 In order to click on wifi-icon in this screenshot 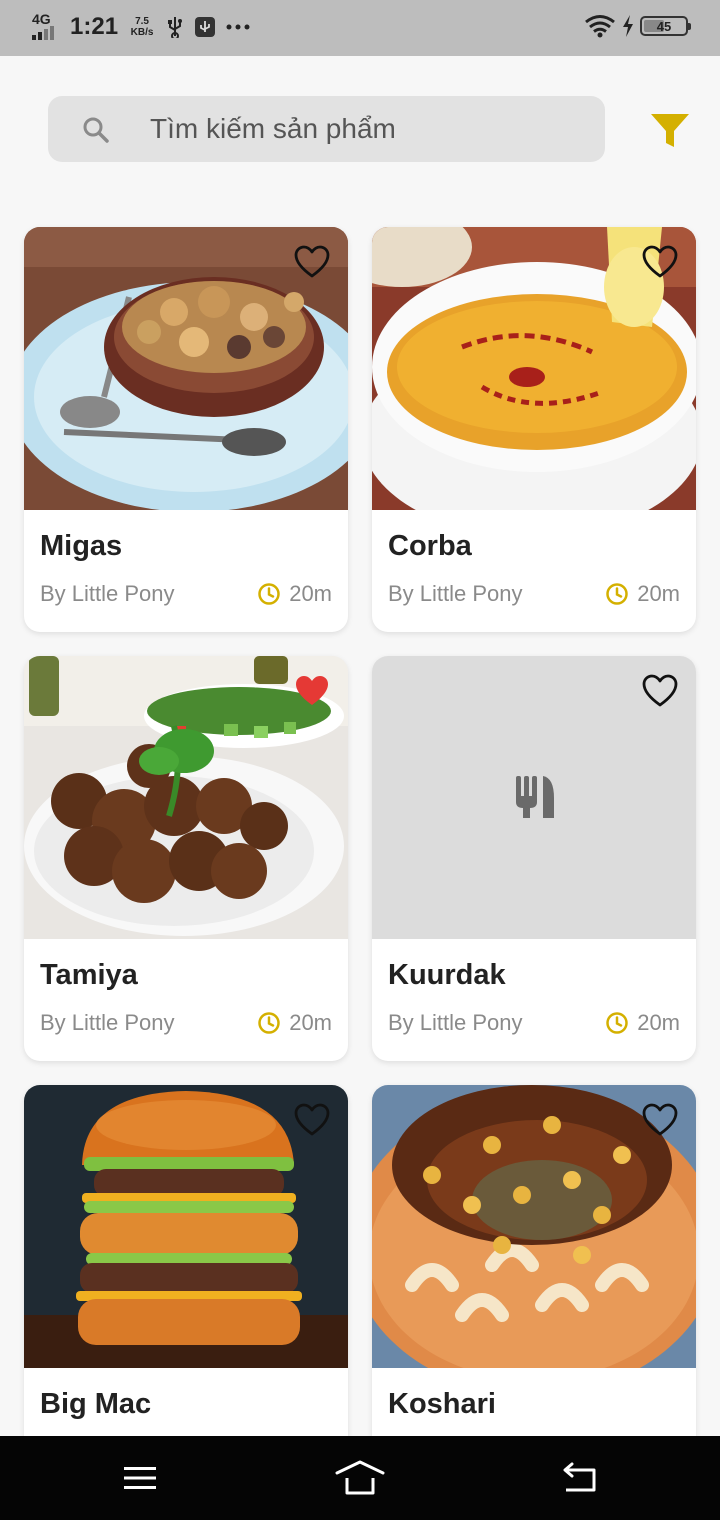, I will do `click(600, 26)`.